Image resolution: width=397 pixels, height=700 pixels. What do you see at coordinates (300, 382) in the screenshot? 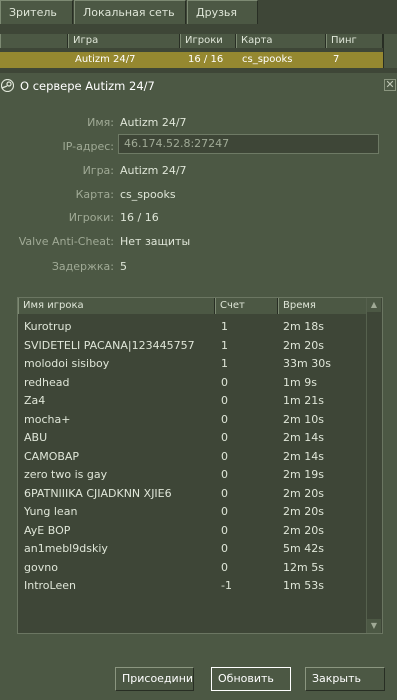
I see `player-time: 1m 9s` at bounding box center [300, 382].